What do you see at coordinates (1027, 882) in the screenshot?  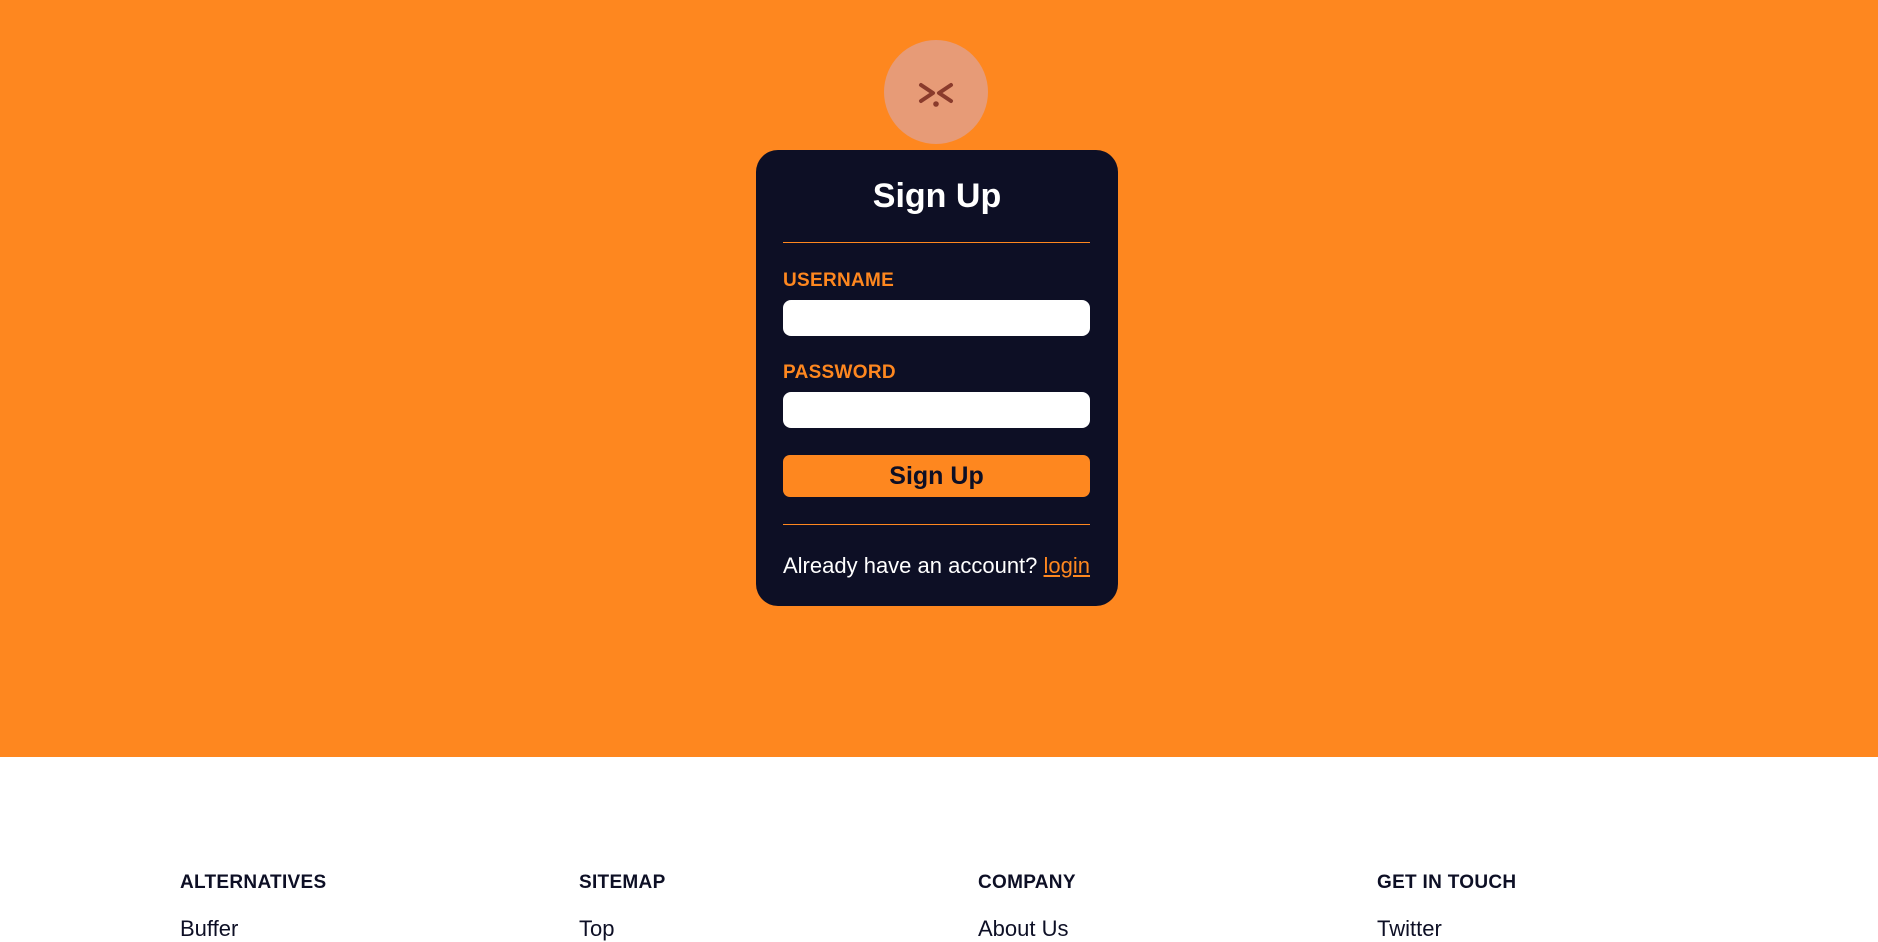 I see `footer-heading: COMPANY` at bounding box center [1027, 882].